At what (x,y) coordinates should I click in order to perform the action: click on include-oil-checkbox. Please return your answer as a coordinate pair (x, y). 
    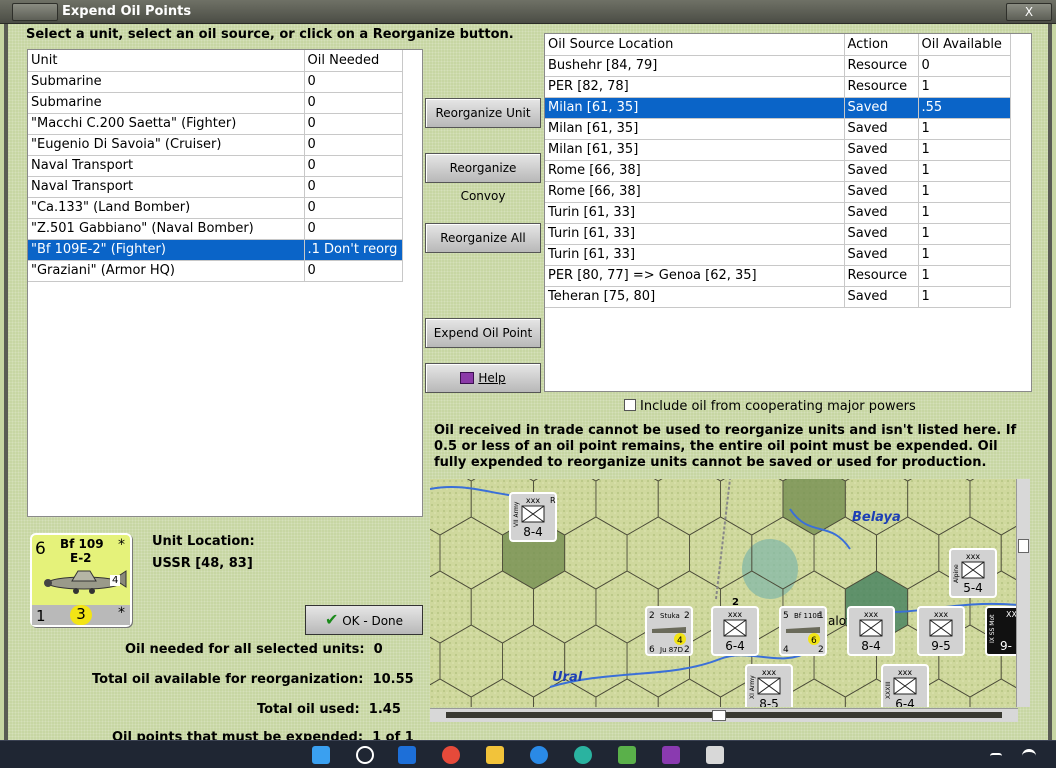
    Looking at the image, I should click on (630, 405).